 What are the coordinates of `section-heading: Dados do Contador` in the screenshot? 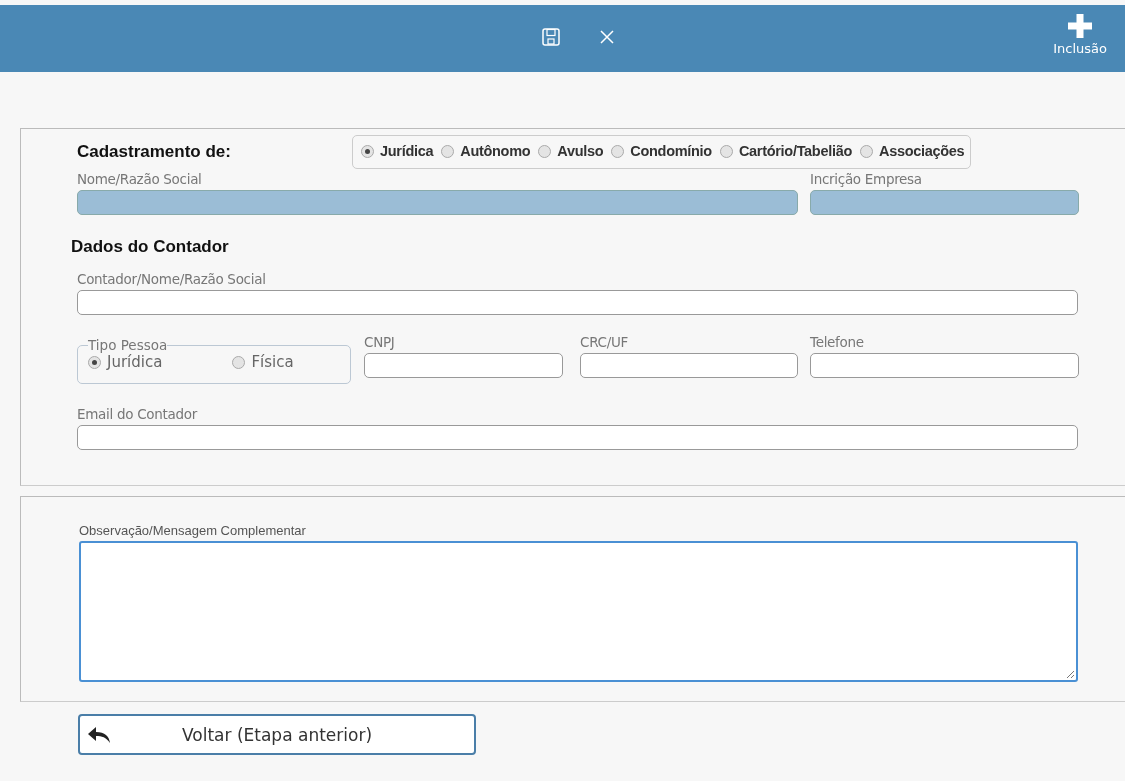 It's located at (150, 247).